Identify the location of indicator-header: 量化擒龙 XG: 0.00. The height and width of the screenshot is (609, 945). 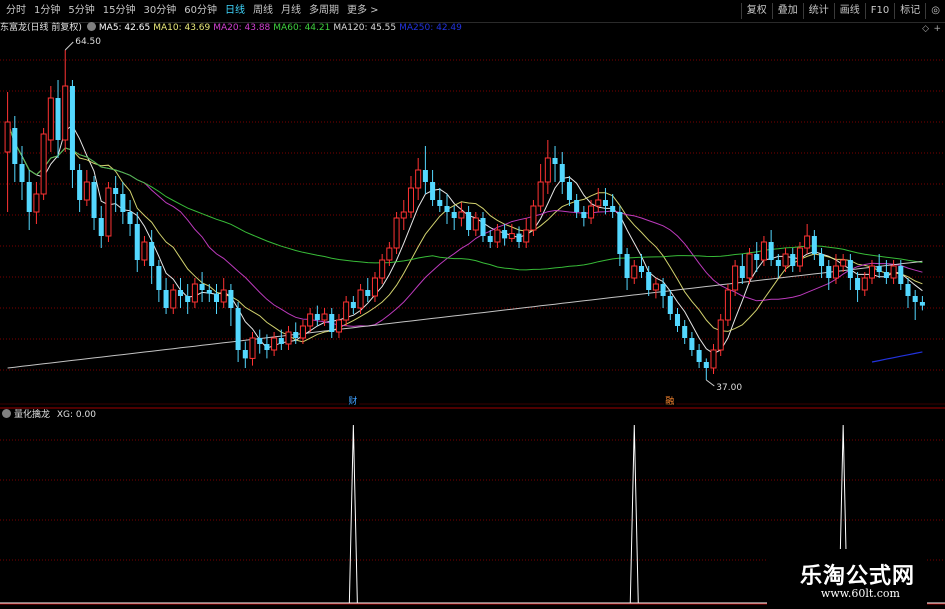
(48, 415).